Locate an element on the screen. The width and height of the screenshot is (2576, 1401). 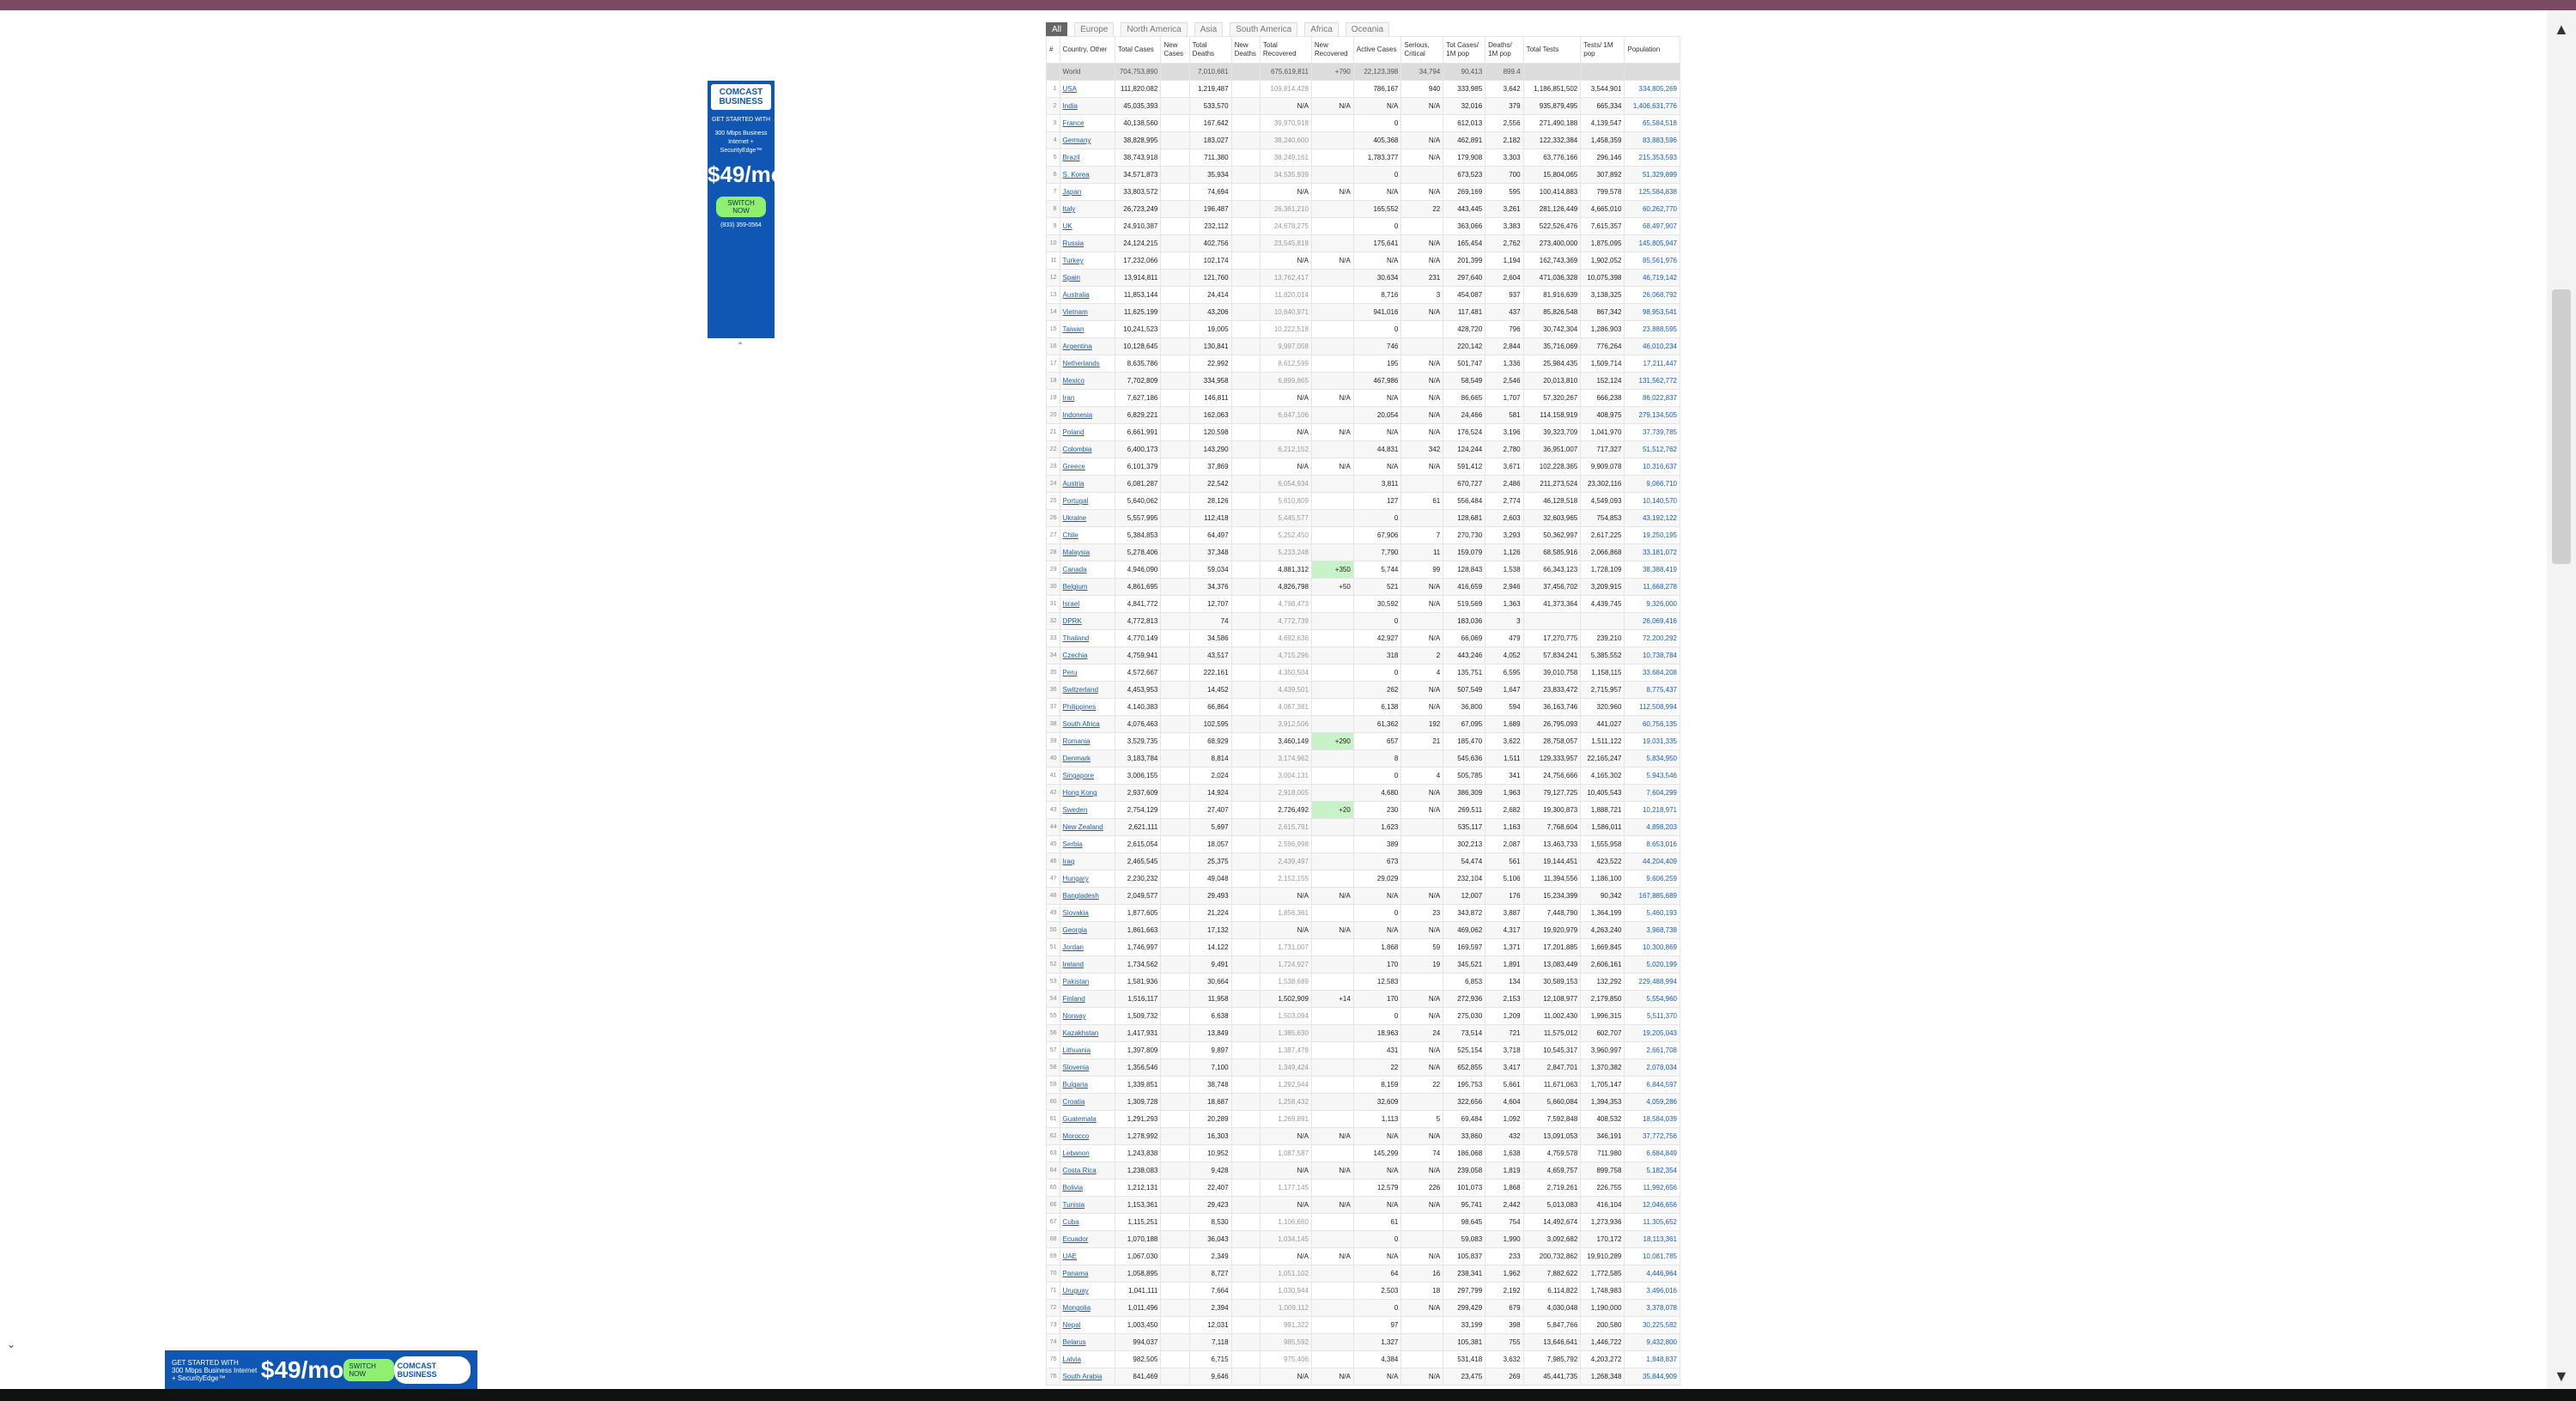
country-link: Ukraine is located at coordinates (1075, 518).